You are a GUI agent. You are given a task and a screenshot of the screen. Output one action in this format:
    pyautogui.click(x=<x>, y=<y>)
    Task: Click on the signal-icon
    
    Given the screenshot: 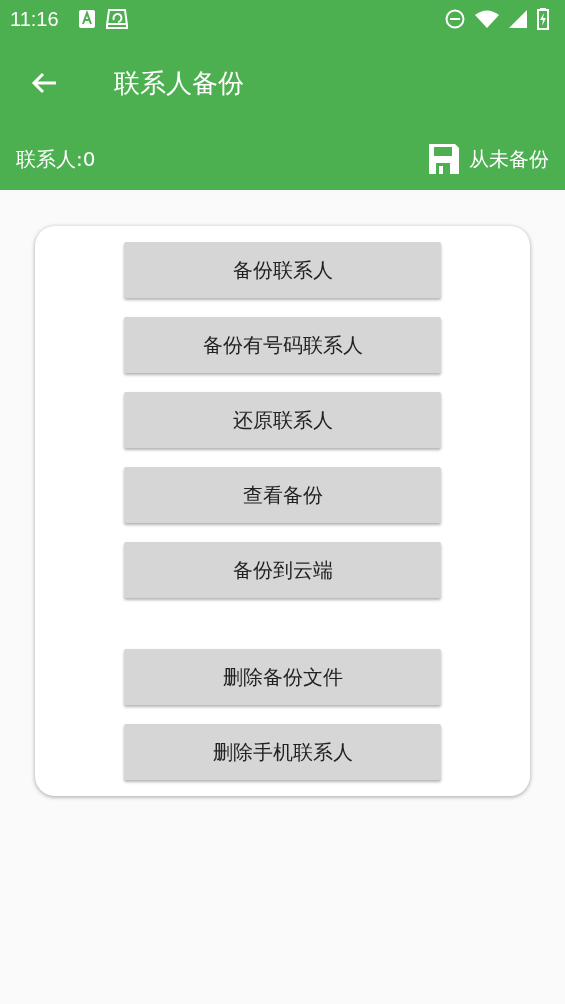 What is the action you would take?
    pyautogui.click(x=518, y=19)
    